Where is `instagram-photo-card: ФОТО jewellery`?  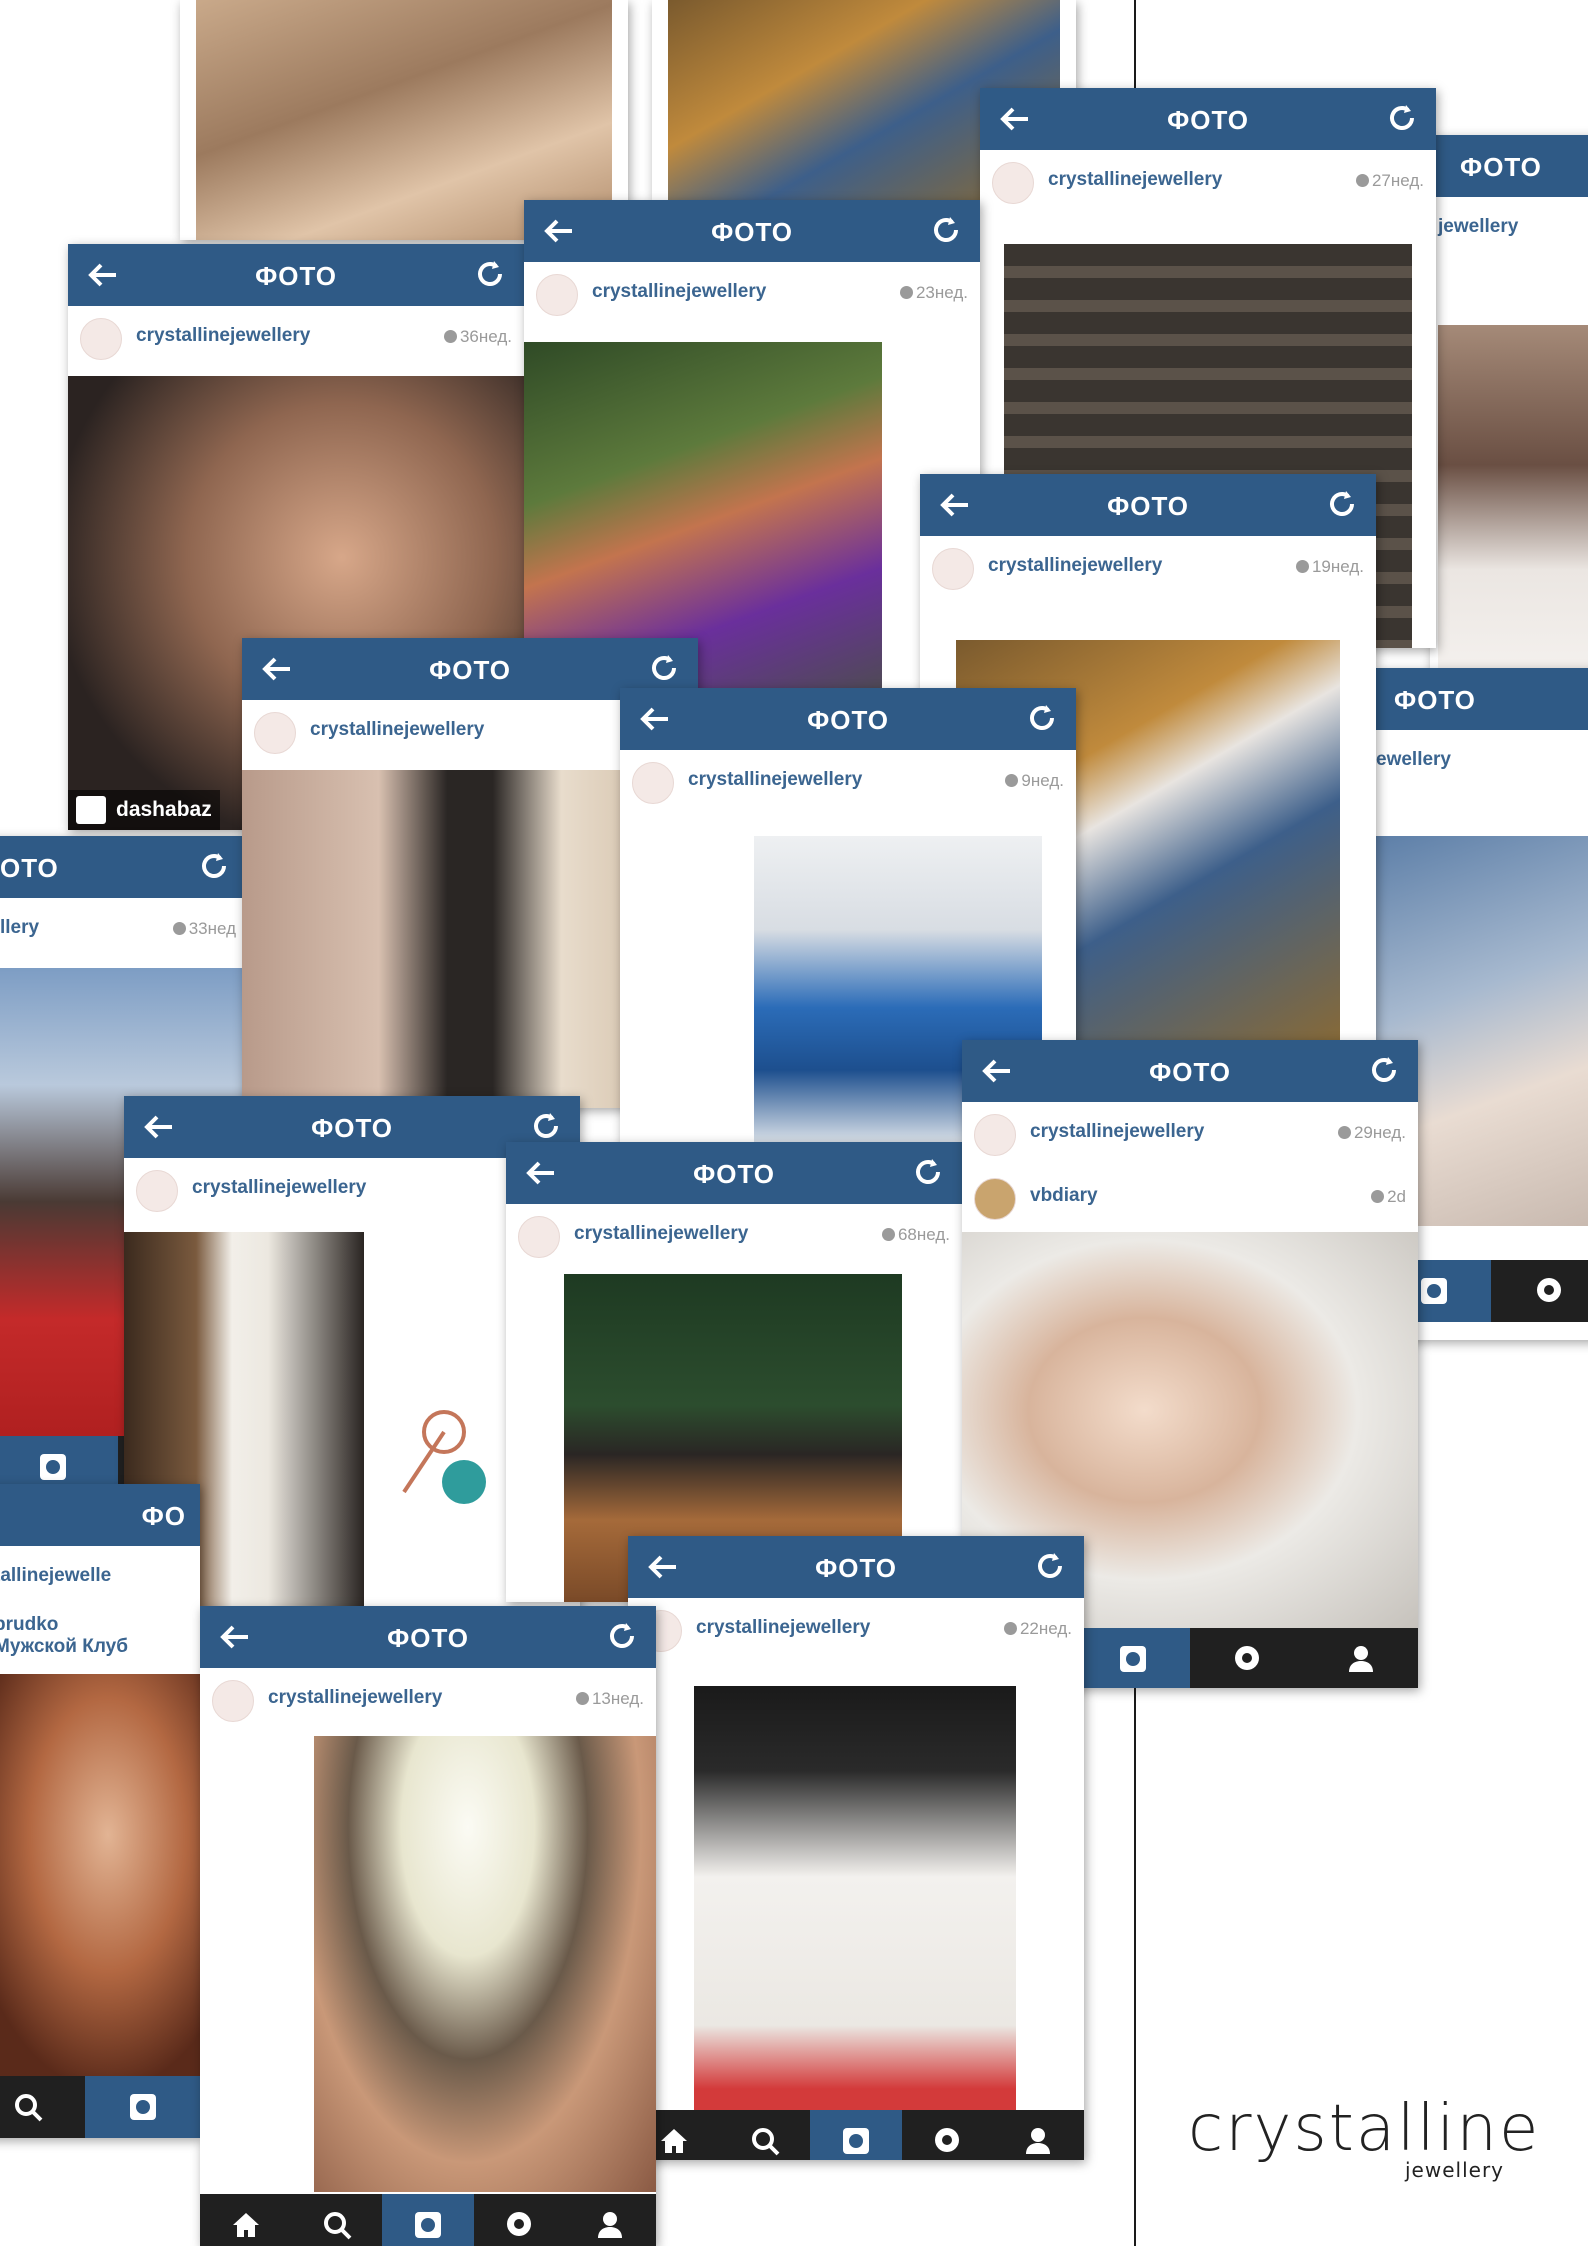
instagram-photo-card: ФОТО jewellery is located at coordinates (1509, 405).